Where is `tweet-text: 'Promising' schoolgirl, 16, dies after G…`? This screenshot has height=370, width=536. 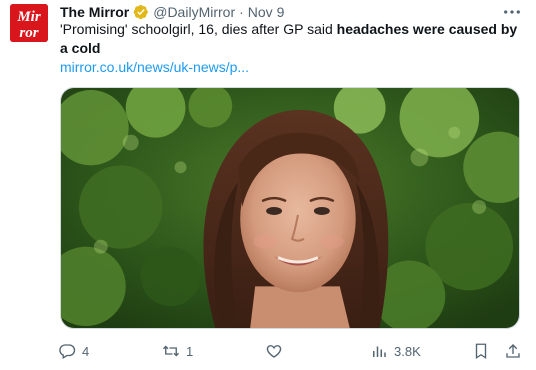 tweet-text: 'Promising' schoolgirl, 16, dies after G… is located at coordinates (293, 39).